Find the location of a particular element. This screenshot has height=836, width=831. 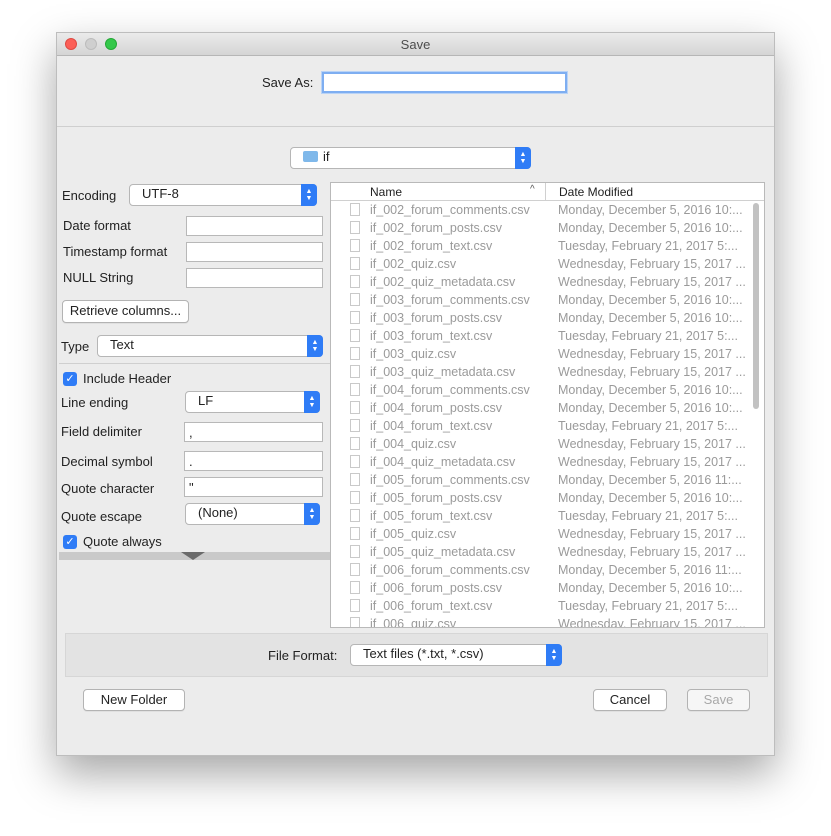

date-format-input is located at coordinates (254, 226).